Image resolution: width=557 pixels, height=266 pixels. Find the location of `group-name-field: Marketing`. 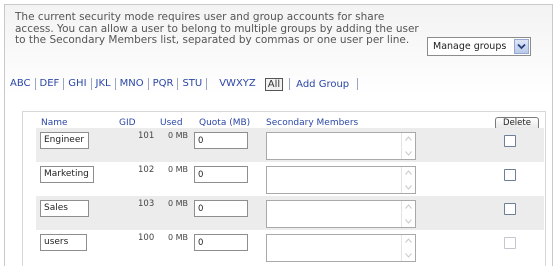

group-name-field: Marketing is located at coordinates (67, 174).